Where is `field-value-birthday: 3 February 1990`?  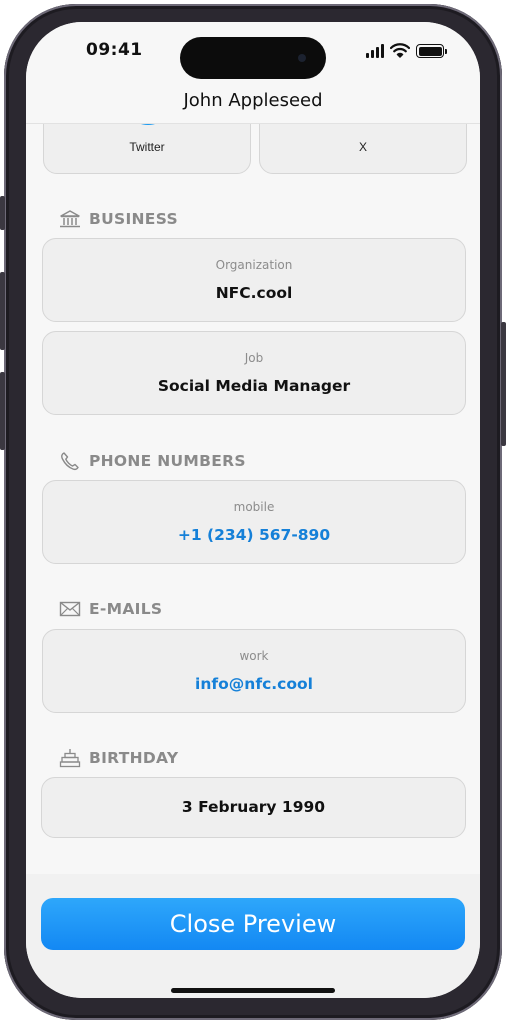 field-value-birthday: 3 February 1990 is located at coordinates (253, 807).